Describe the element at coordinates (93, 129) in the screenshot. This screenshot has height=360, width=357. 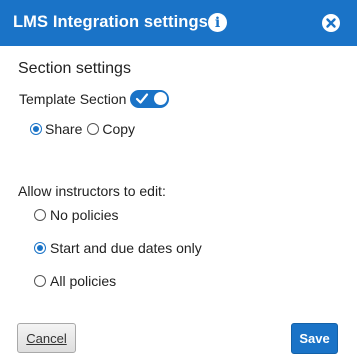
I see `copy-radio` at that location.